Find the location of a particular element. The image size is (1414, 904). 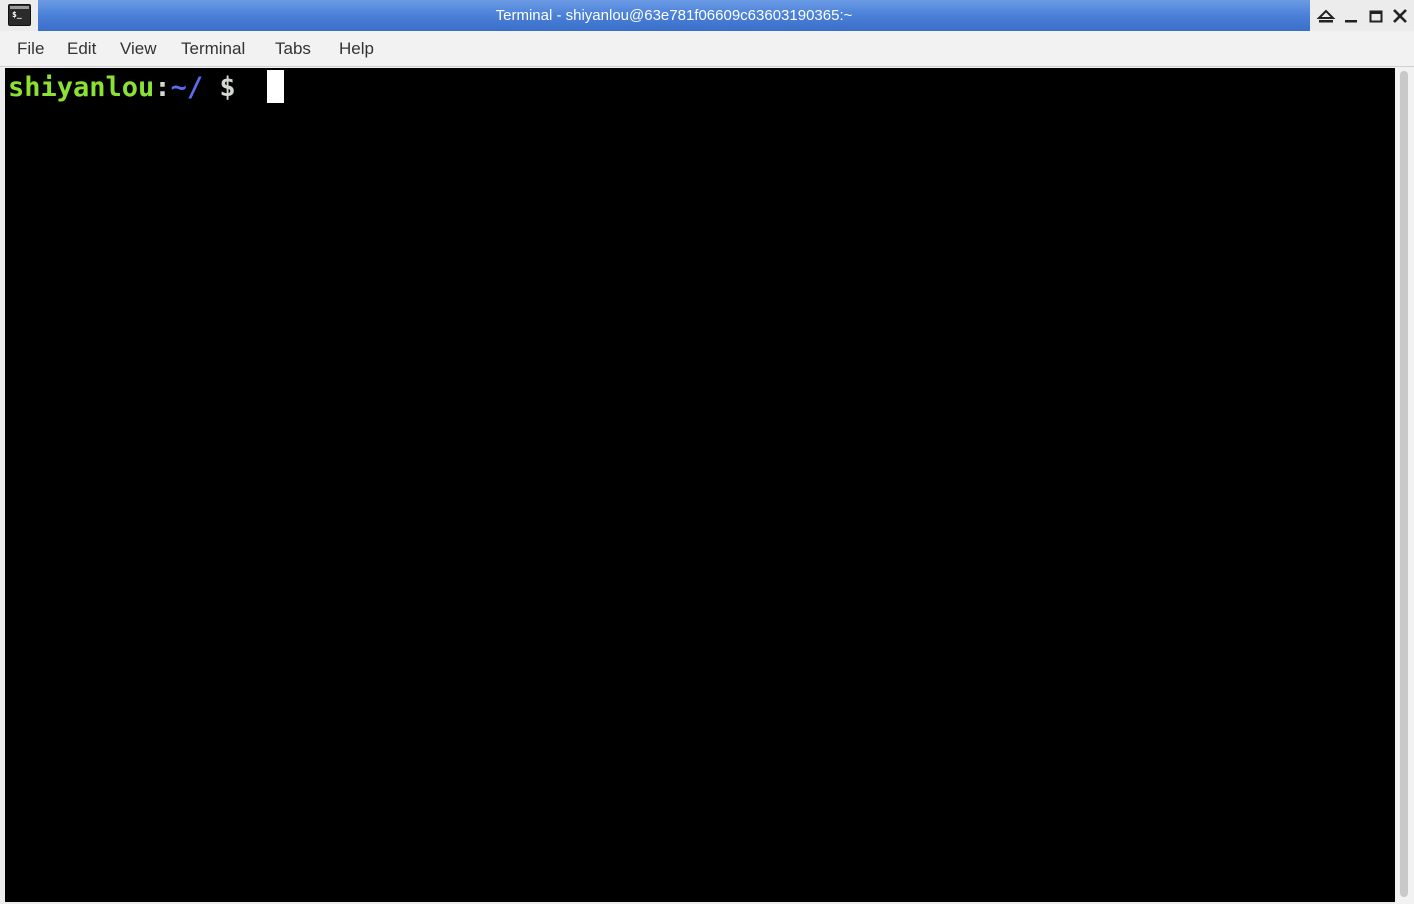

vertical-scrollbar is located at coordinates (1404, 486).